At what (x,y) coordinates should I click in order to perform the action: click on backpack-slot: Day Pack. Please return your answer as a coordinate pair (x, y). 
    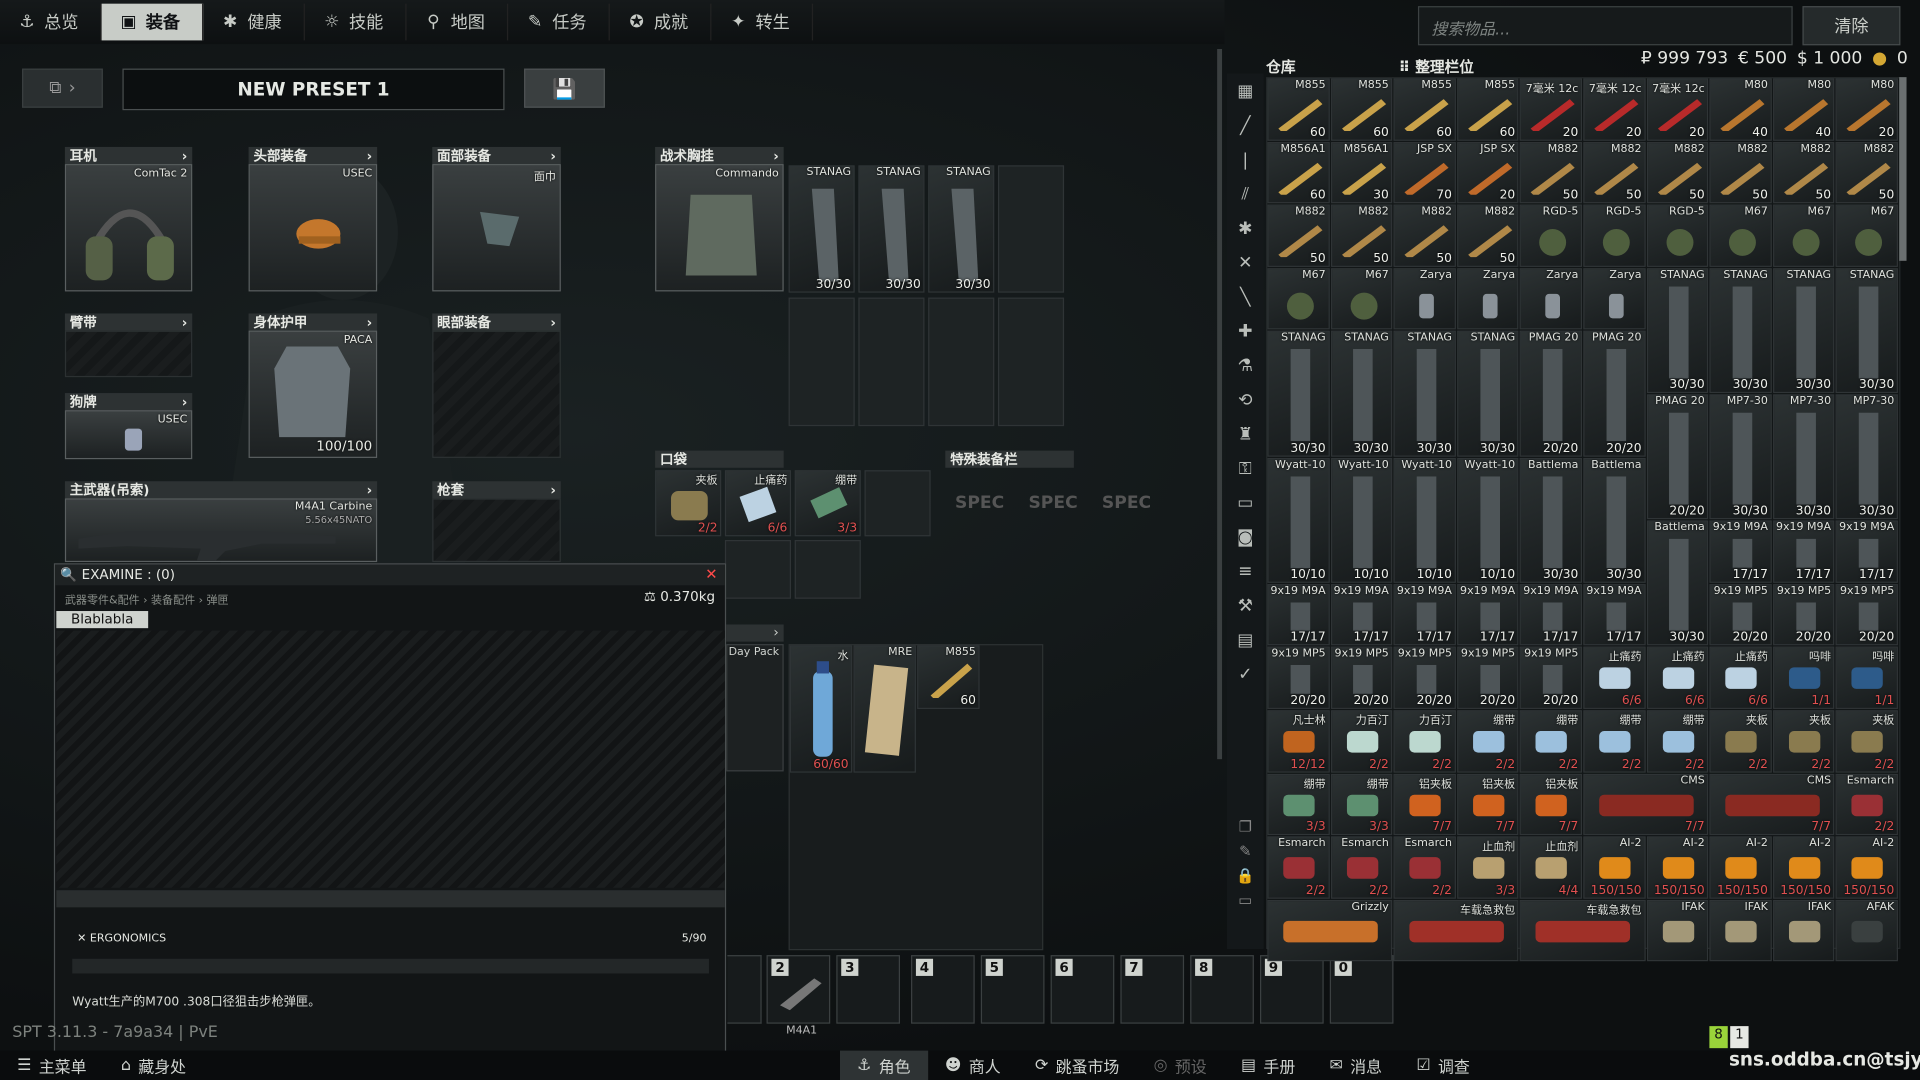
    Looking at the image, I should click on (755, 708).